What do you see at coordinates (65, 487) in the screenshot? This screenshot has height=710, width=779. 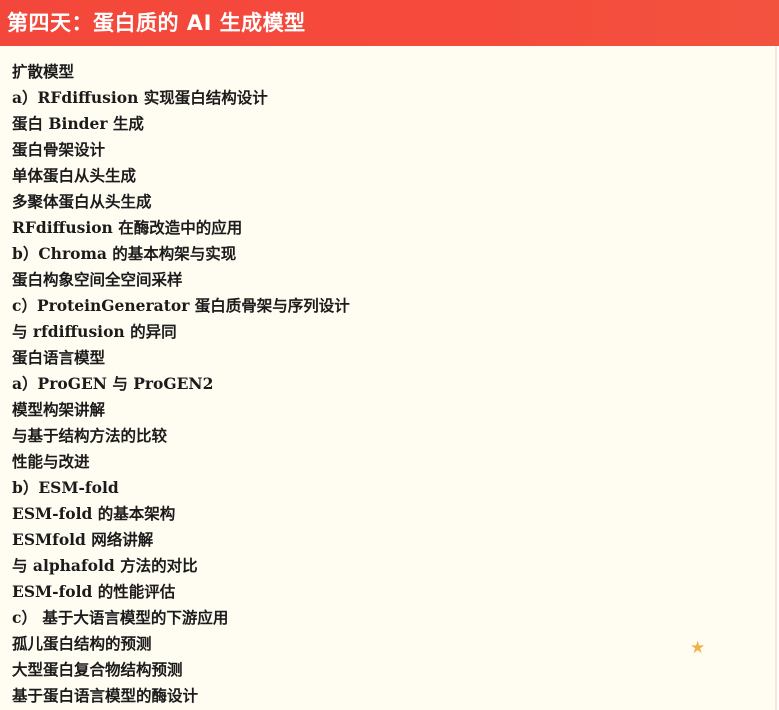 I see `outline-item: b）ESM-fold` at bounding box center [65, 487].